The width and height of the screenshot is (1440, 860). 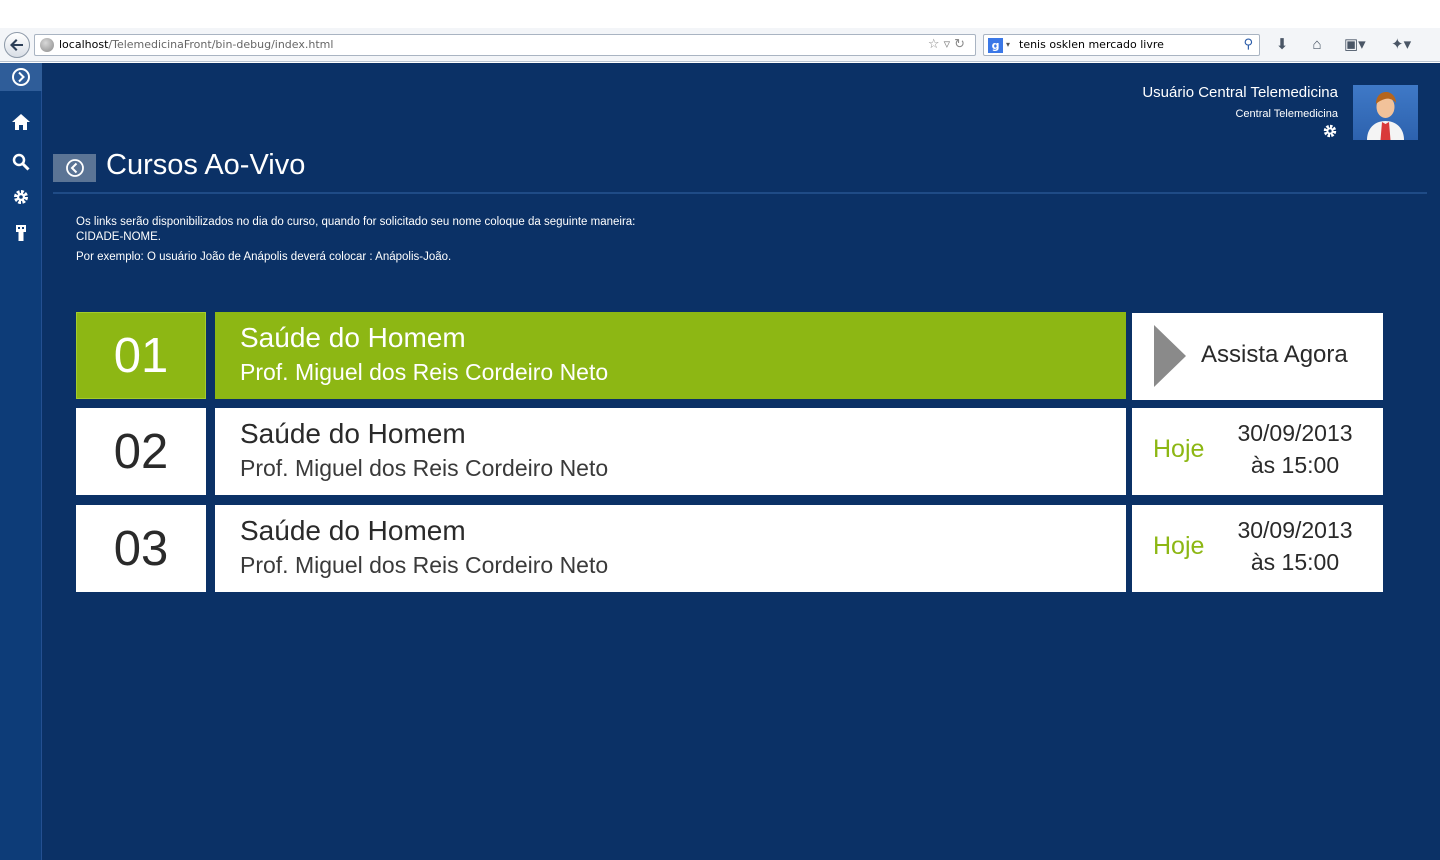 I want to click on sidebar-item-home, so click(x=21, y=122).